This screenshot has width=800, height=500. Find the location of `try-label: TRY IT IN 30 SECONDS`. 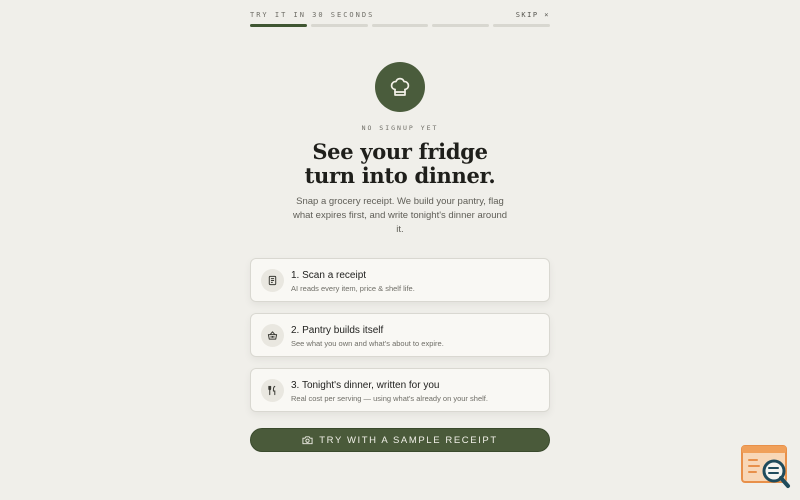

try-label: TRY IT IN 30 SECONDS is located at coordinates (312, 15).